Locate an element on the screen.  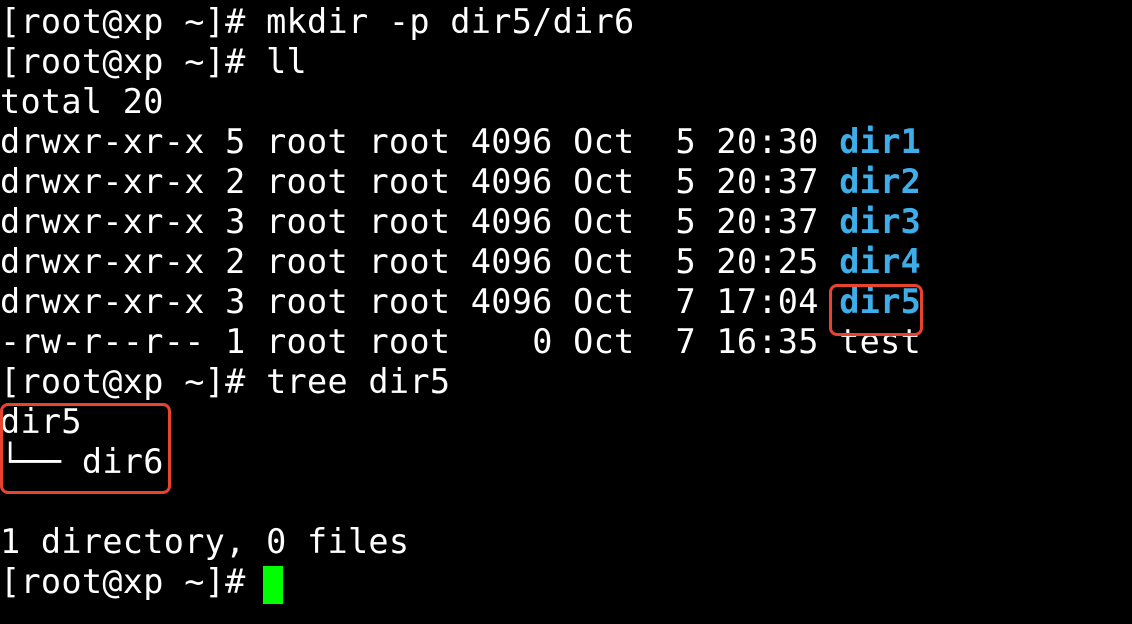
size: 0 is located at coordinates (542, 341).